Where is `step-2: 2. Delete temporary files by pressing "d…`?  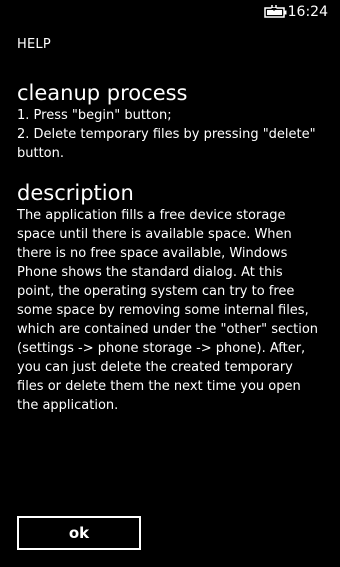
step-2: 2. Delete temporary files by pressing "d… is located at coordinates (166, 144).